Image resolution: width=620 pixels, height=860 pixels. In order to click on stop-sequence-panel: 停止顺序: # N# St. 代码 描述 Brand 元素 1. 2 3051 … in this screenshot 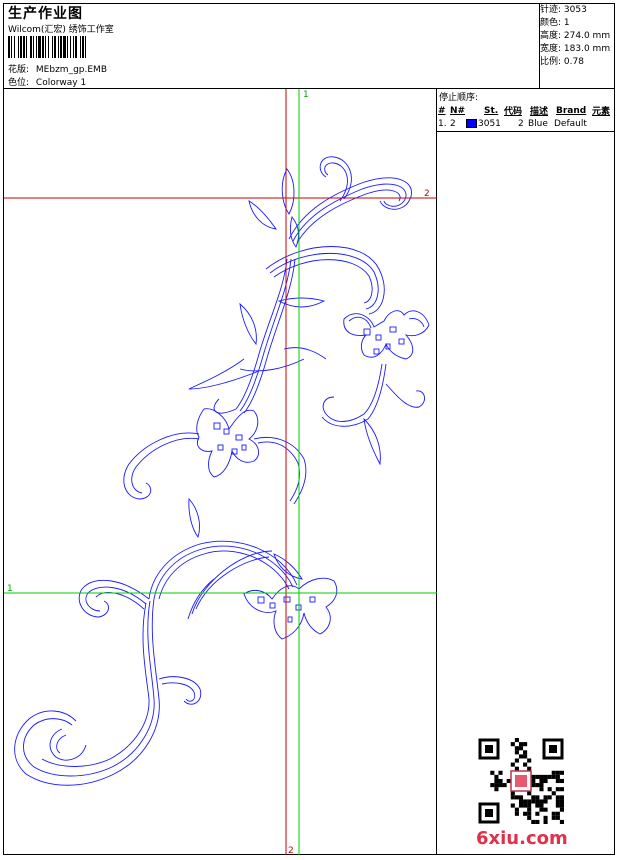, I will do `click(526, 110)`.